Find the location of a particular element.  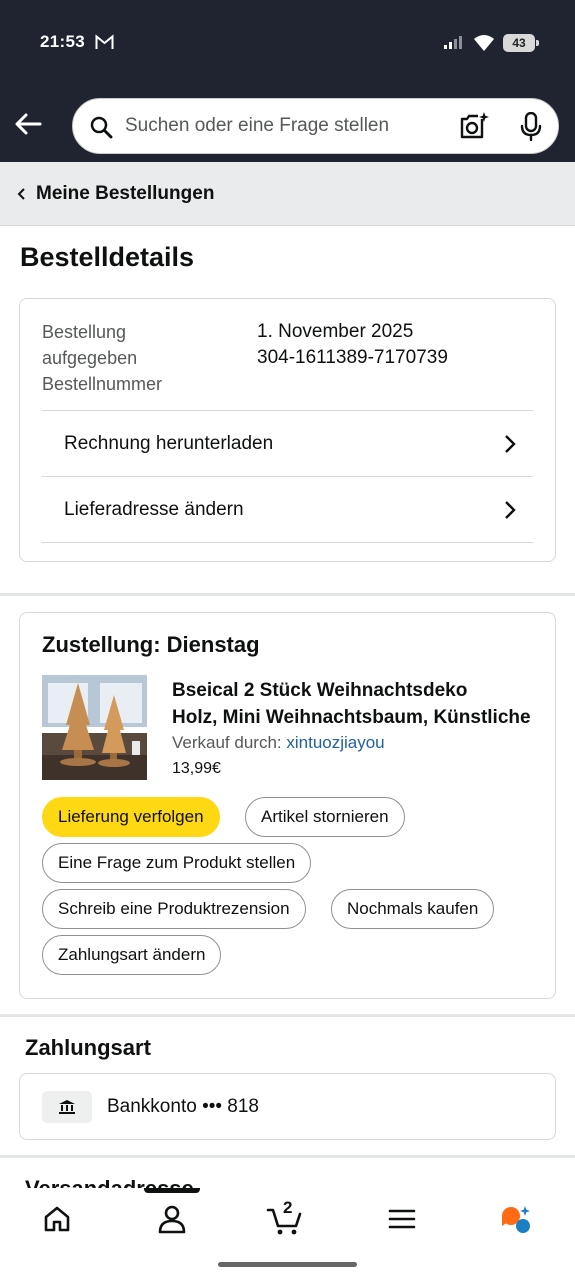

order-label-placed-2: aufgegeben is located at coordinates (90, 358).